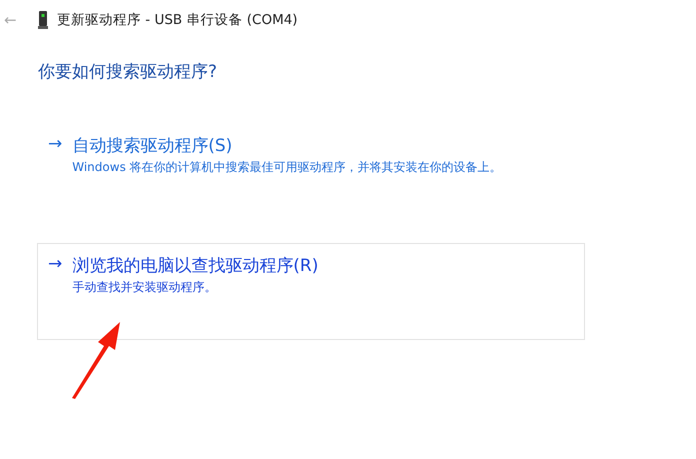 Image resolution: width=696 pixels, height=459 pixels. What do you see at coordinates (177, 20) in the screenshot?
I see `window-title: 更新驱动程序 - USB 串行设备 (COM4)` at bounding box center [177, 20].